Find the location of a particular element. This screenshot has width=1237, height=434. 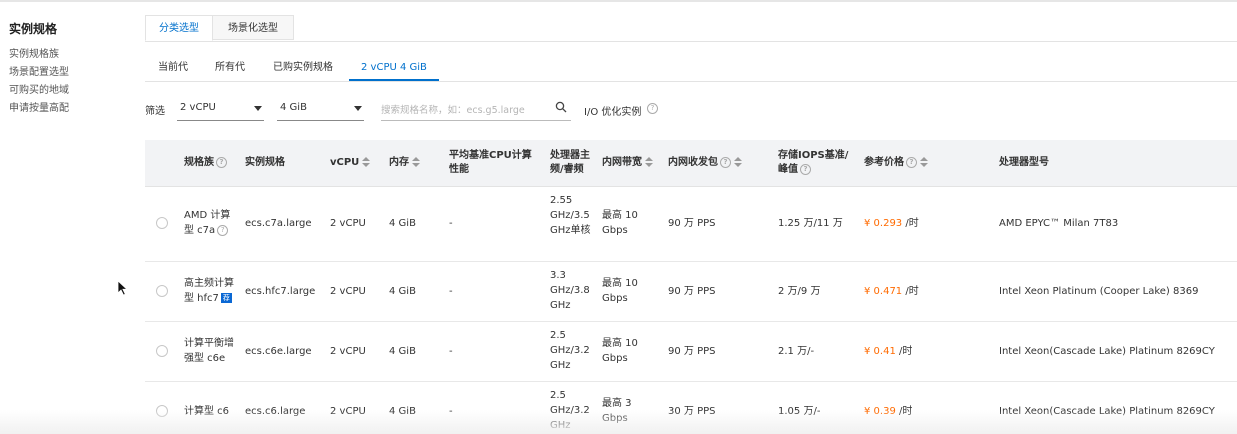

cell-price: ¥ 0.293 /时 is located at coordinates (891, 223).